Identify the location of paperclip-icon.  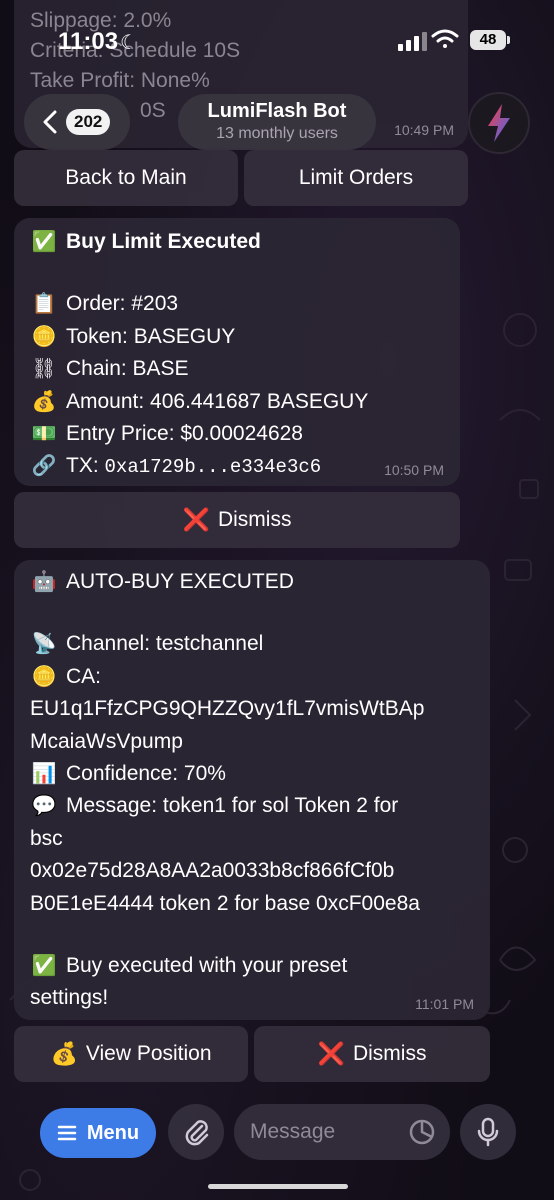
(197, 1133).